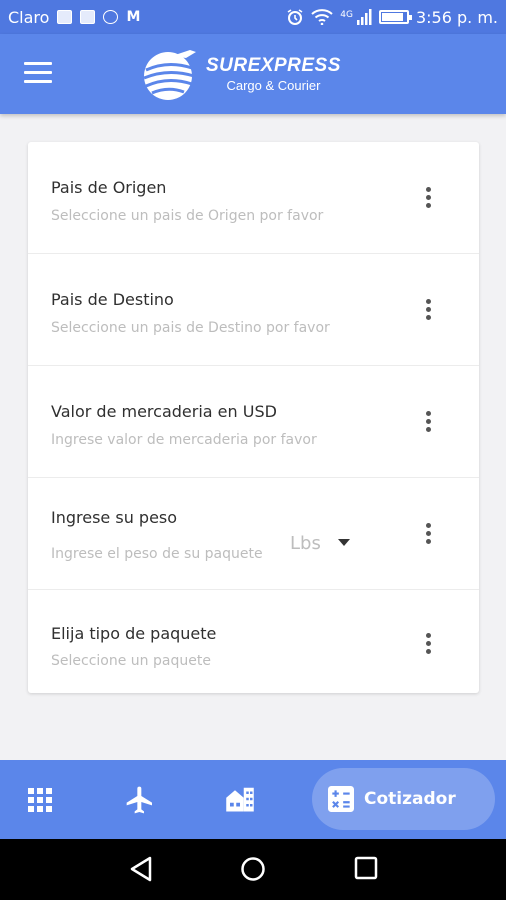 The height and width of the screenshot is (900, 506). Describe the element at coordinates (346, 14) in the screenshot. I see `network-type-label: 4G` at that location.